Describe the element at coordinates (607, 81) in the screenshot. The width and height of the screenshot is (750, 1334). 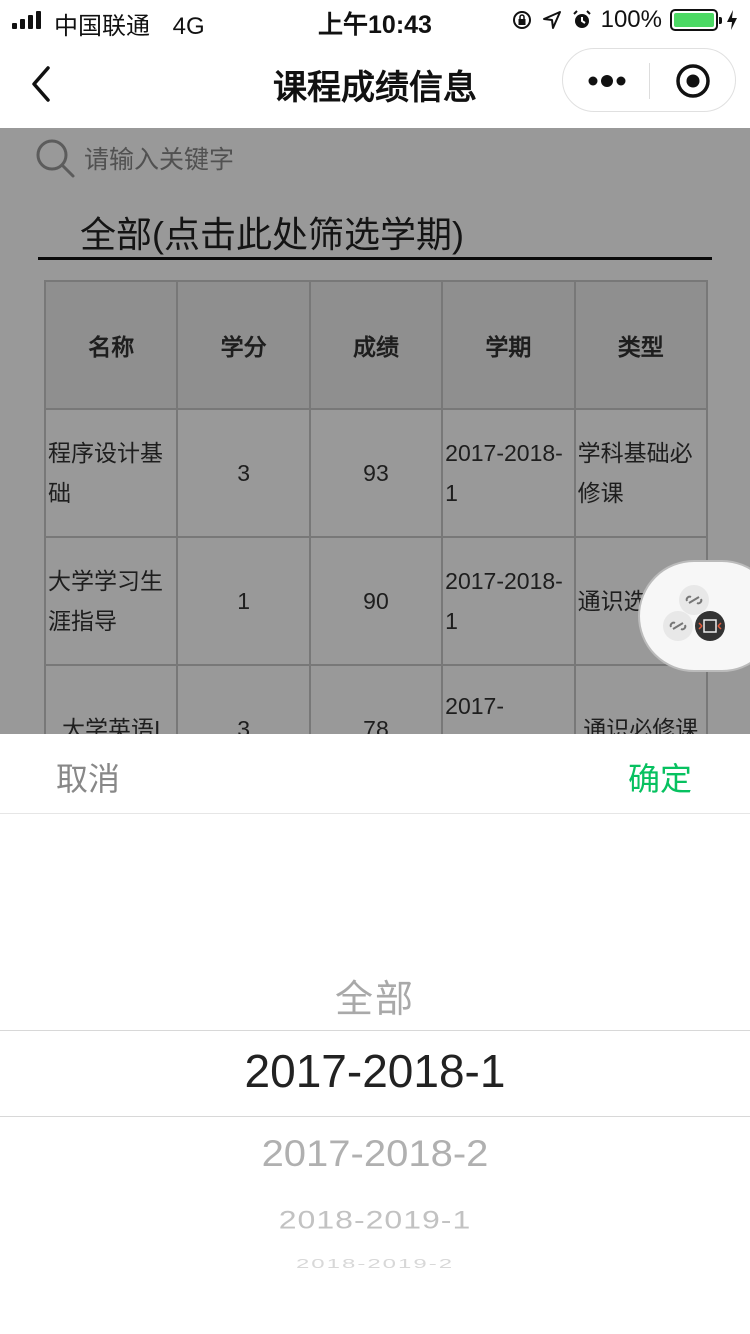
I see `more-dots-icon` at that location.